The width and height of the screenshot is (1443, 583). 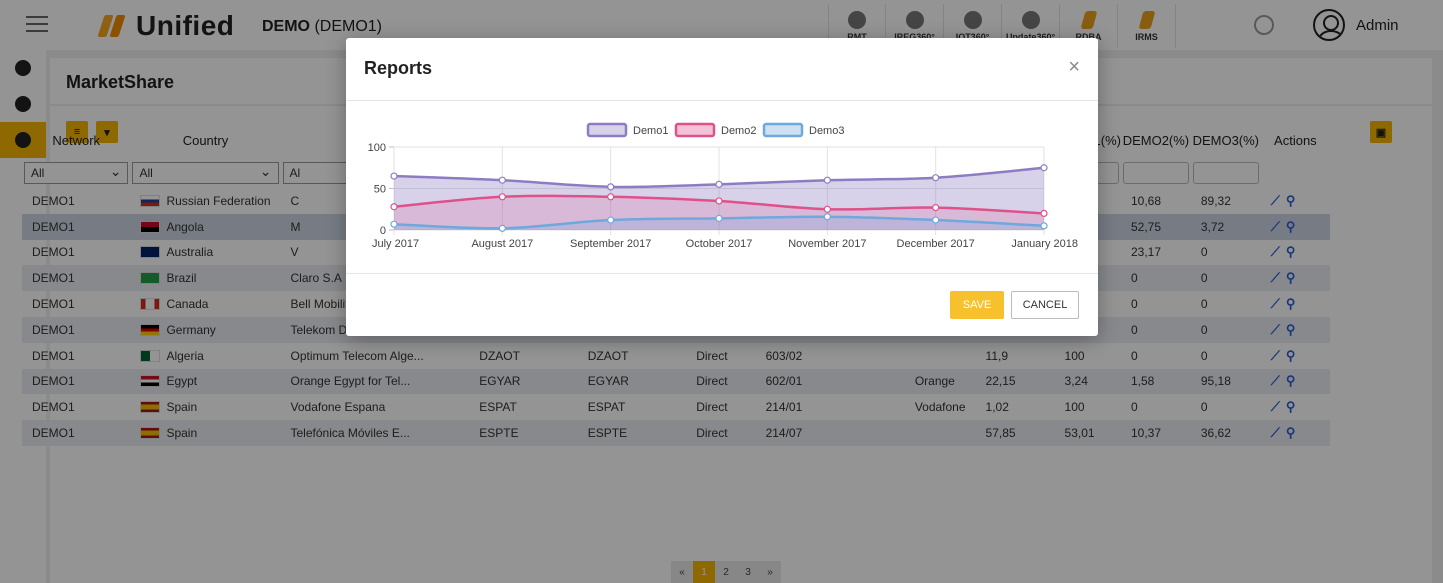 I want to click on y-tick-label: 50, so click(x=380, y=190).